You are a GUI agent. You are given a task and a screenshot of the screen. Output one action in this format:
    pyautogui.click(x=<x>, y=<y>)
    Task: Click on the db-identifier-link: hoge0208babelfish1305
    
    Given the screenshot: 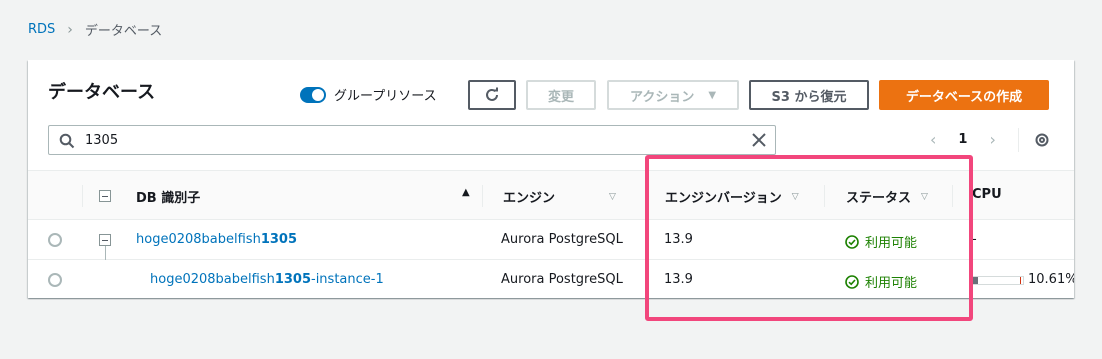 What is the action you would take?
    pyautogui.click(x=216, y=239)
    